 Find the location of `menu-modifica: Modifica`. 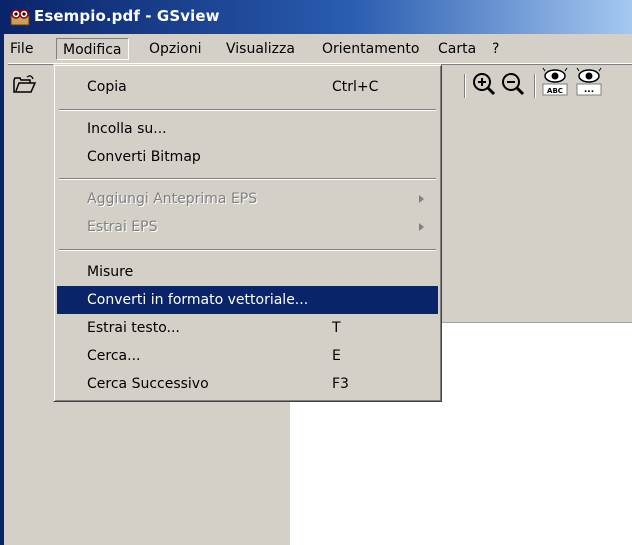

menu-modifica: Modifica is located at coordinates (92, 49).